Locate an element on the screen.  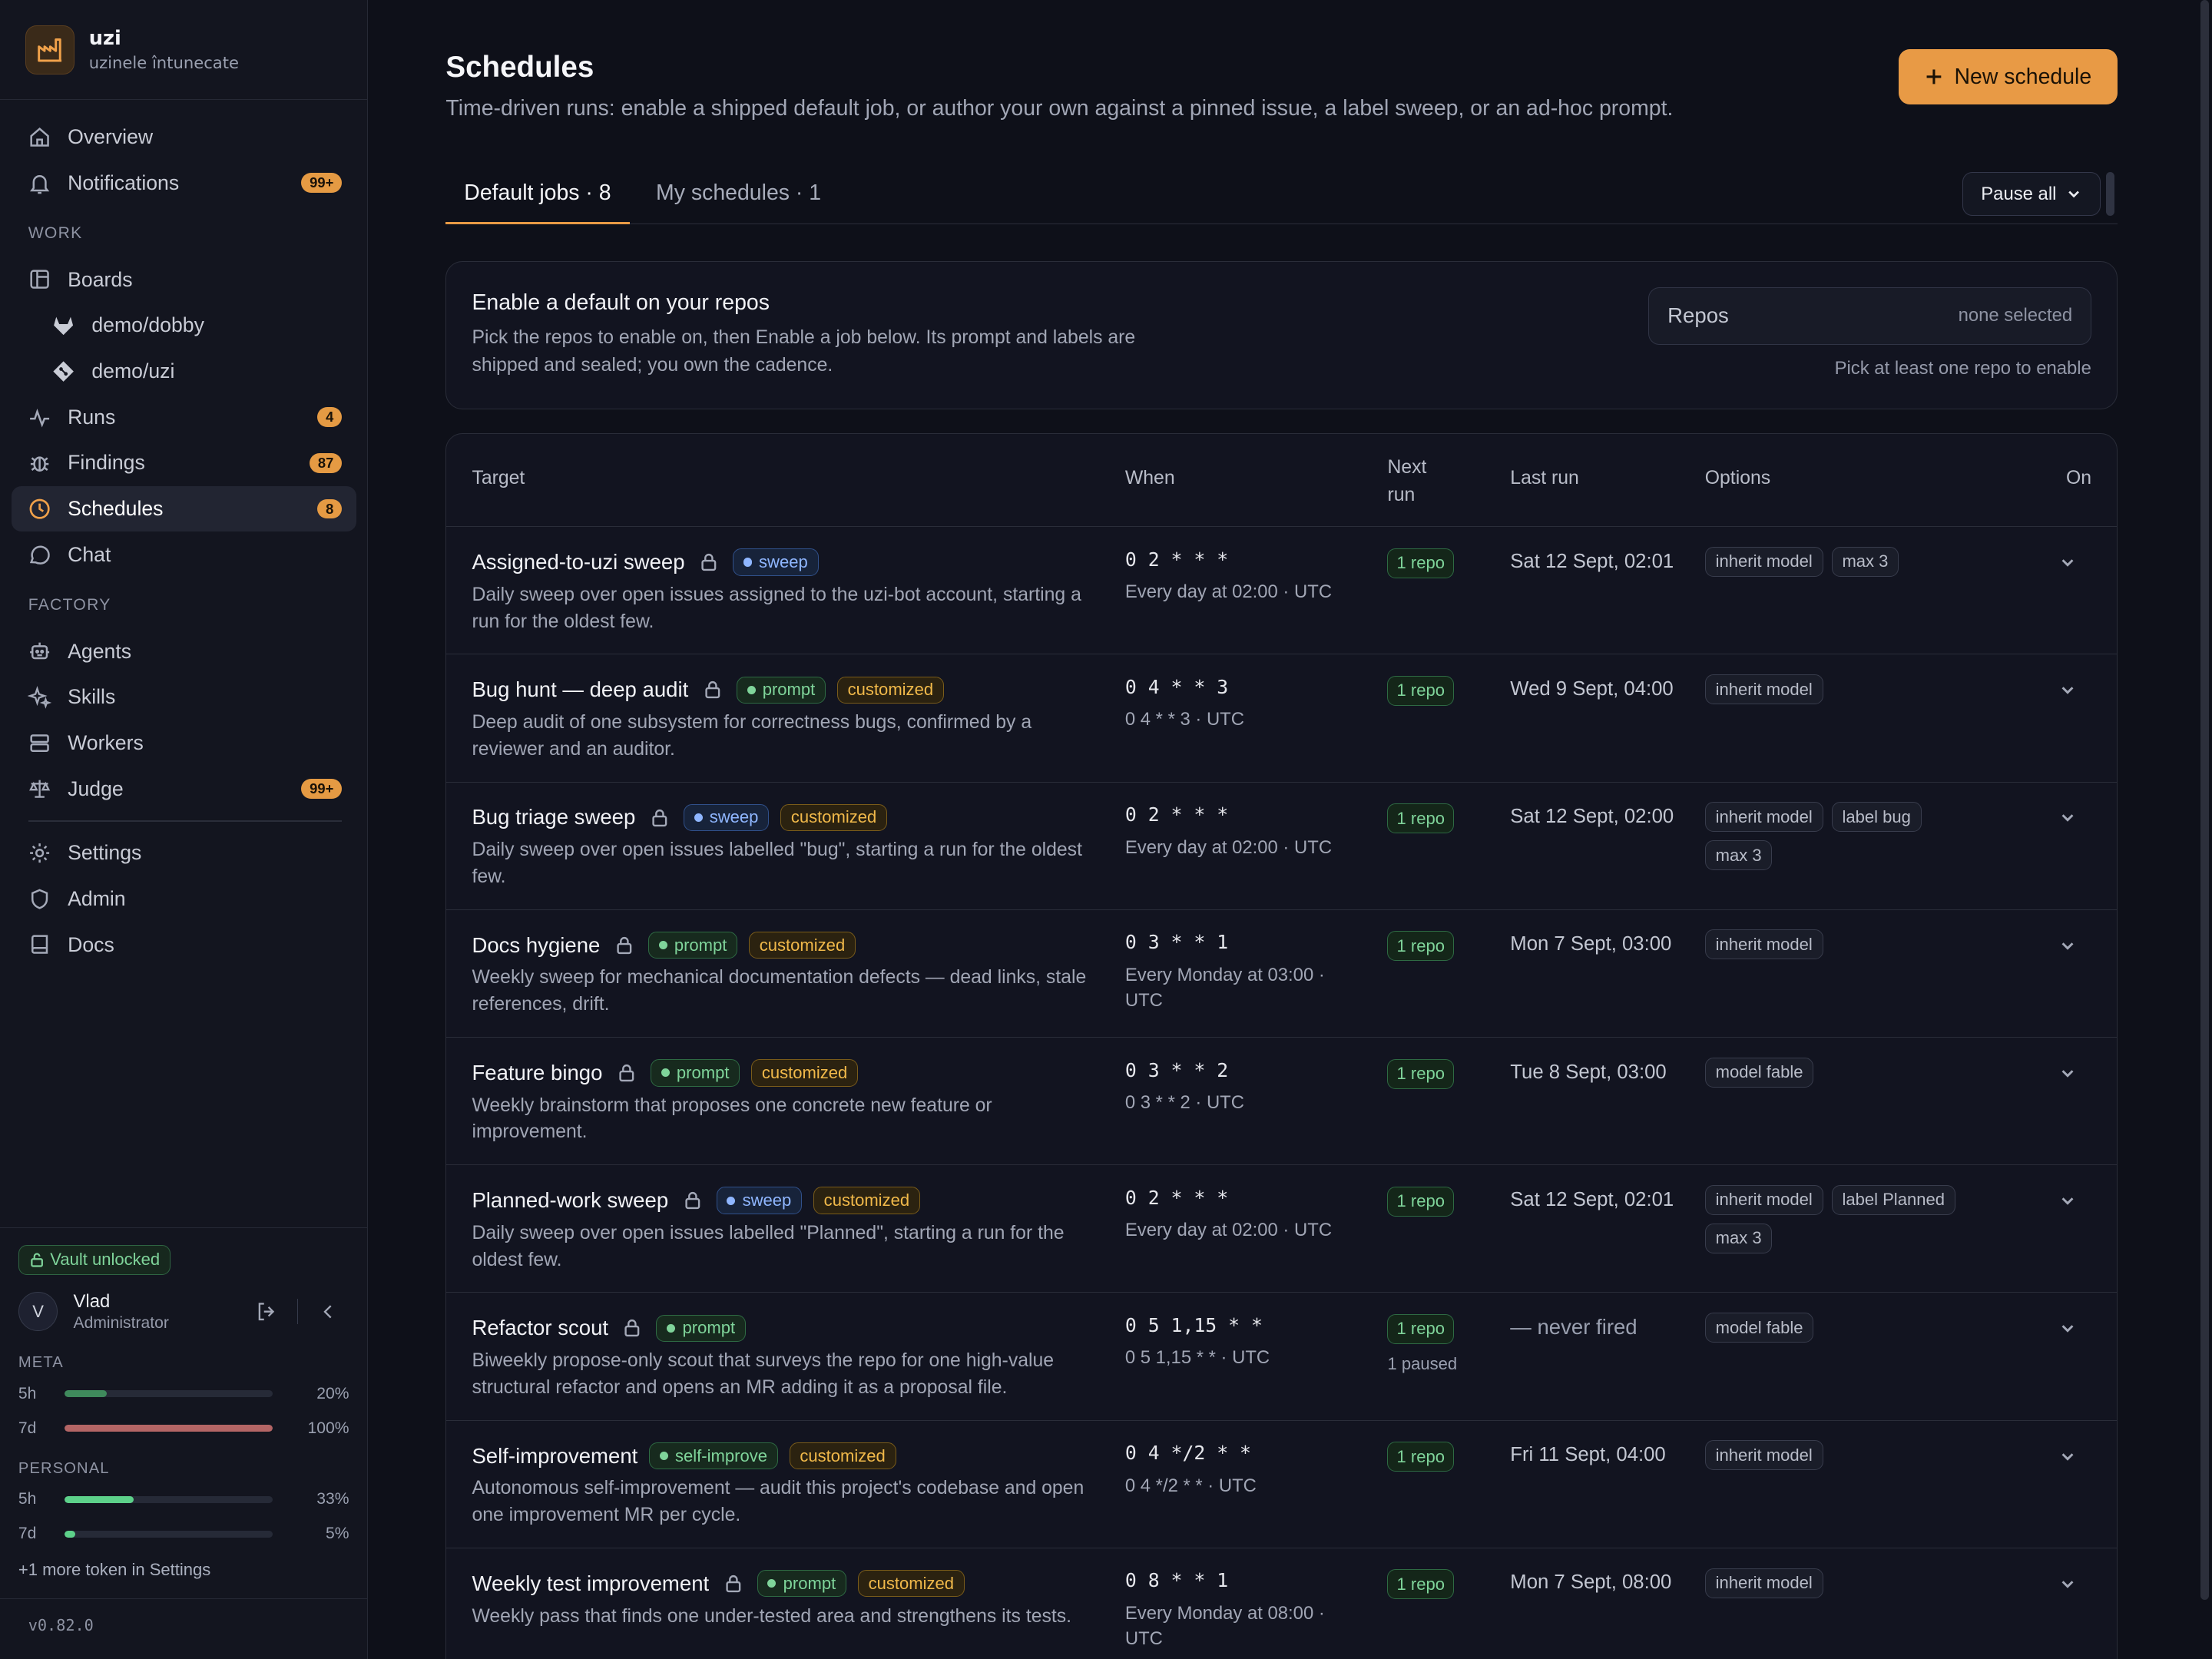
when-cell: 0 5 1,15 * * 0 5 1,15 * * · UTC is located at coordinates (1235, 1342).